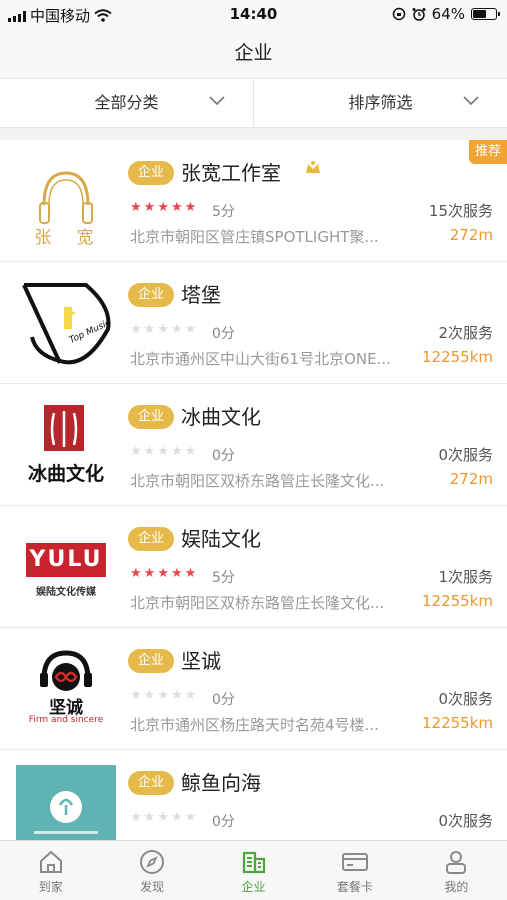 The width and height of the screenshot is (507, 900). I want to click on logo-caption: 冰曲文化, so click(65, 474).